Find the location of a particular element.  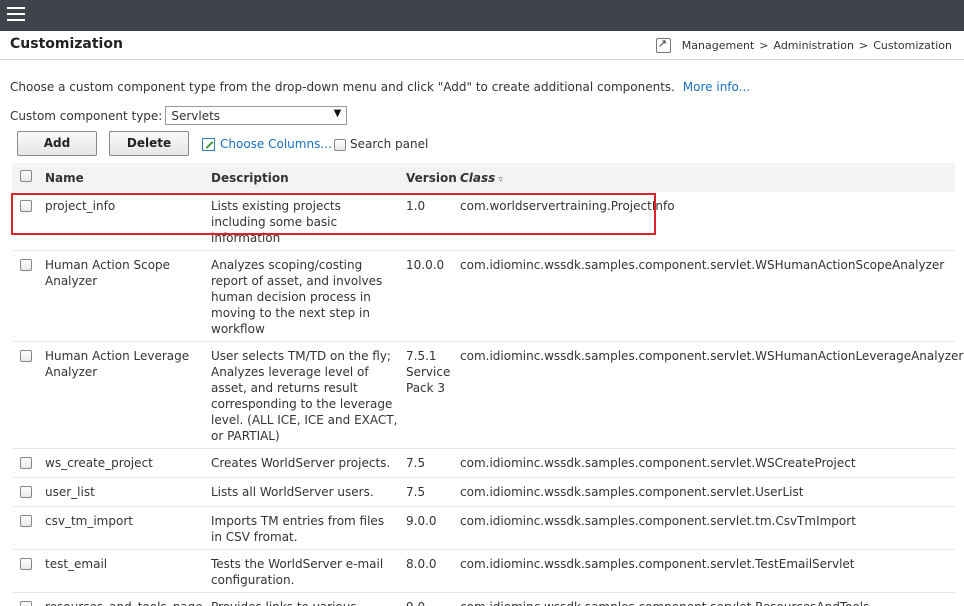

breadcrumb-item-management: Management is located at coordinates (718, 45).